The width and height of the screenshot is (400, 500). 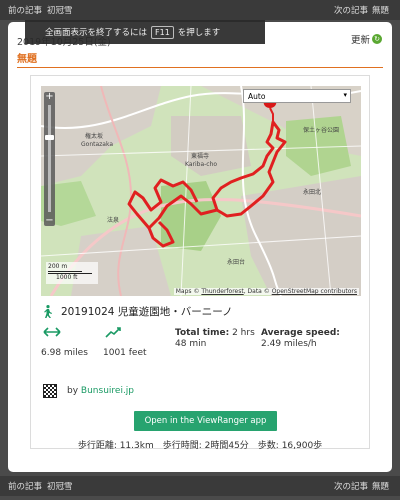 I want to click on avg-speed-stat: Average speed: 2.49 miles/h, so click(x=309, y=339).